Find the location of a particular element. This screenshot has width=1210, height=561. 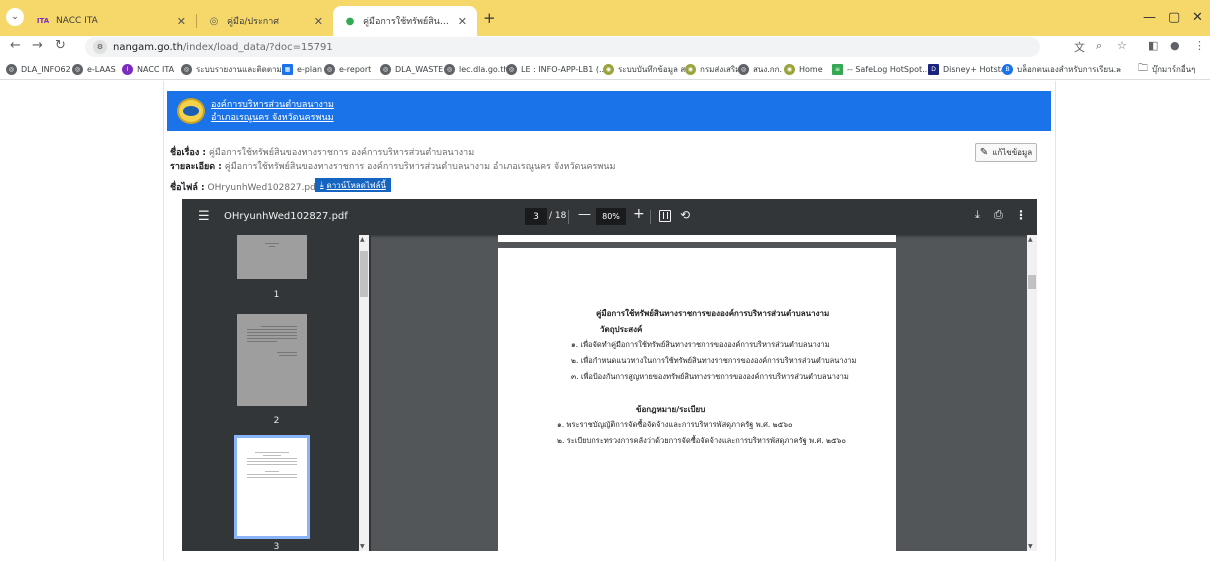

hamburger-menu-icon: ☰ is located at coordinates (204, 216).